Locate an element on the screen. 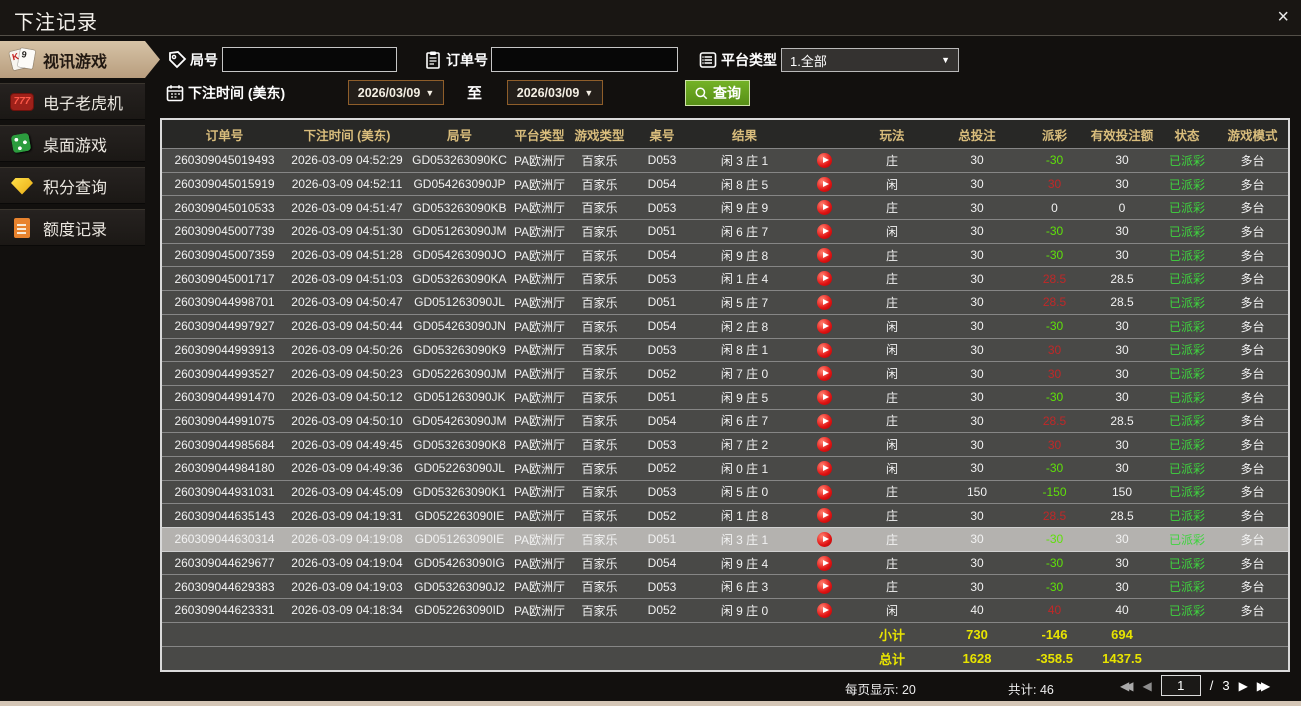 The image size is (1301, 706). next-page-icon: ▶ is located at coordinates (1243, 686).